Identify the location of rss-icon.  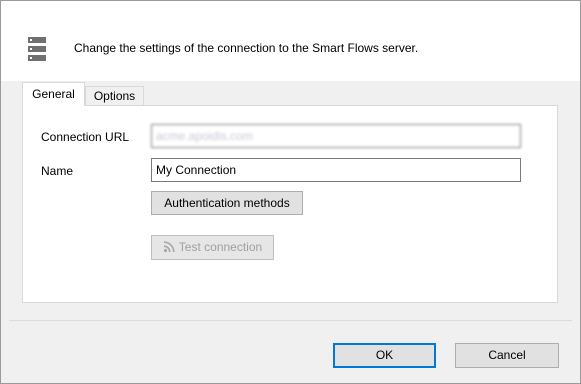
(169, 247).